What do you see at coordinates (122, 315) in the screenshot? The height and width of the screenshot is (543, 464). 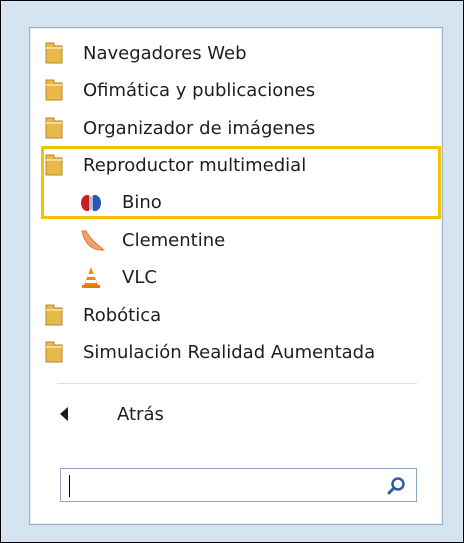 I see `menu-item-label: Robótica` at bounding box center [122, 315].